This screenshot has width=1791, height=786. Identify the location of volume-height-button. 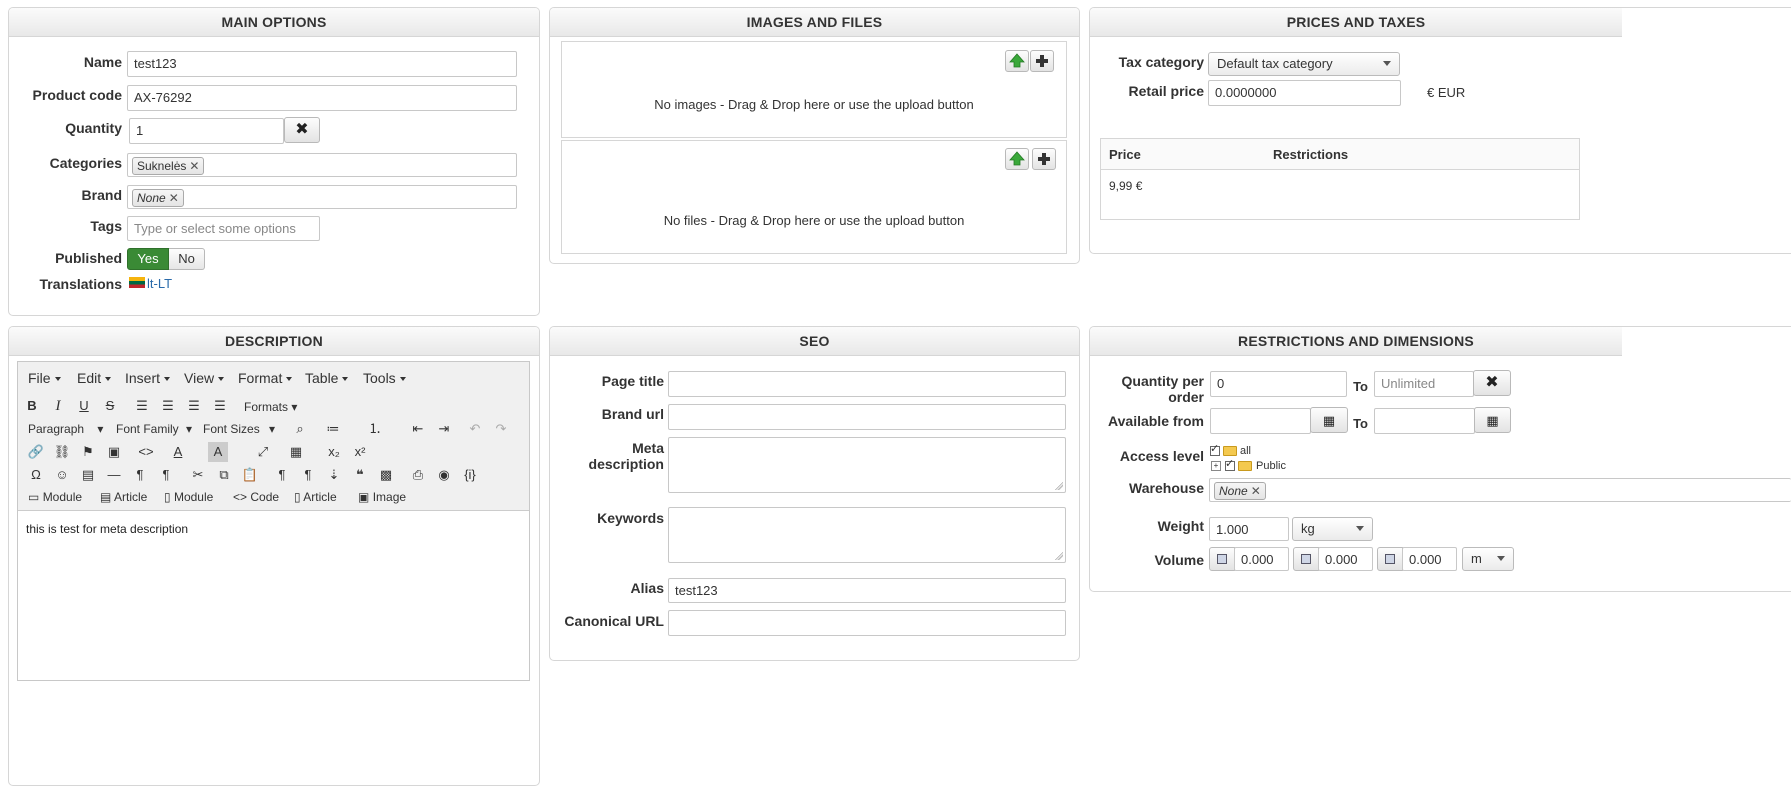
(1390, 559).